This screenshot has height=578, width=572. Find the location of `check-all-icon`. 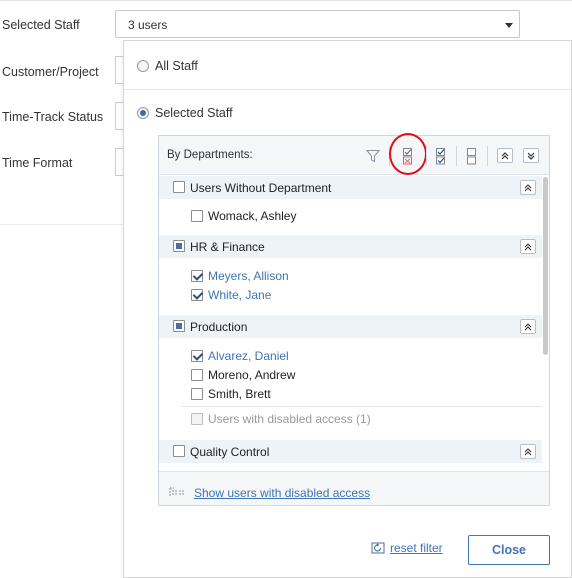

check-all-icon is located at coordinates (441, 156).